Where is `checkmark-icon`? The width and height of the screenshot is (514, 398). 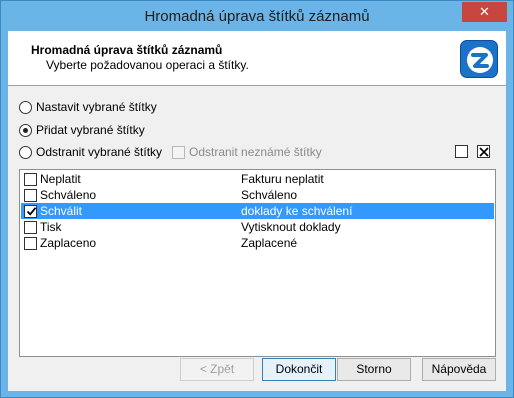 checkmark-icon is located at coordinates (31, 211).